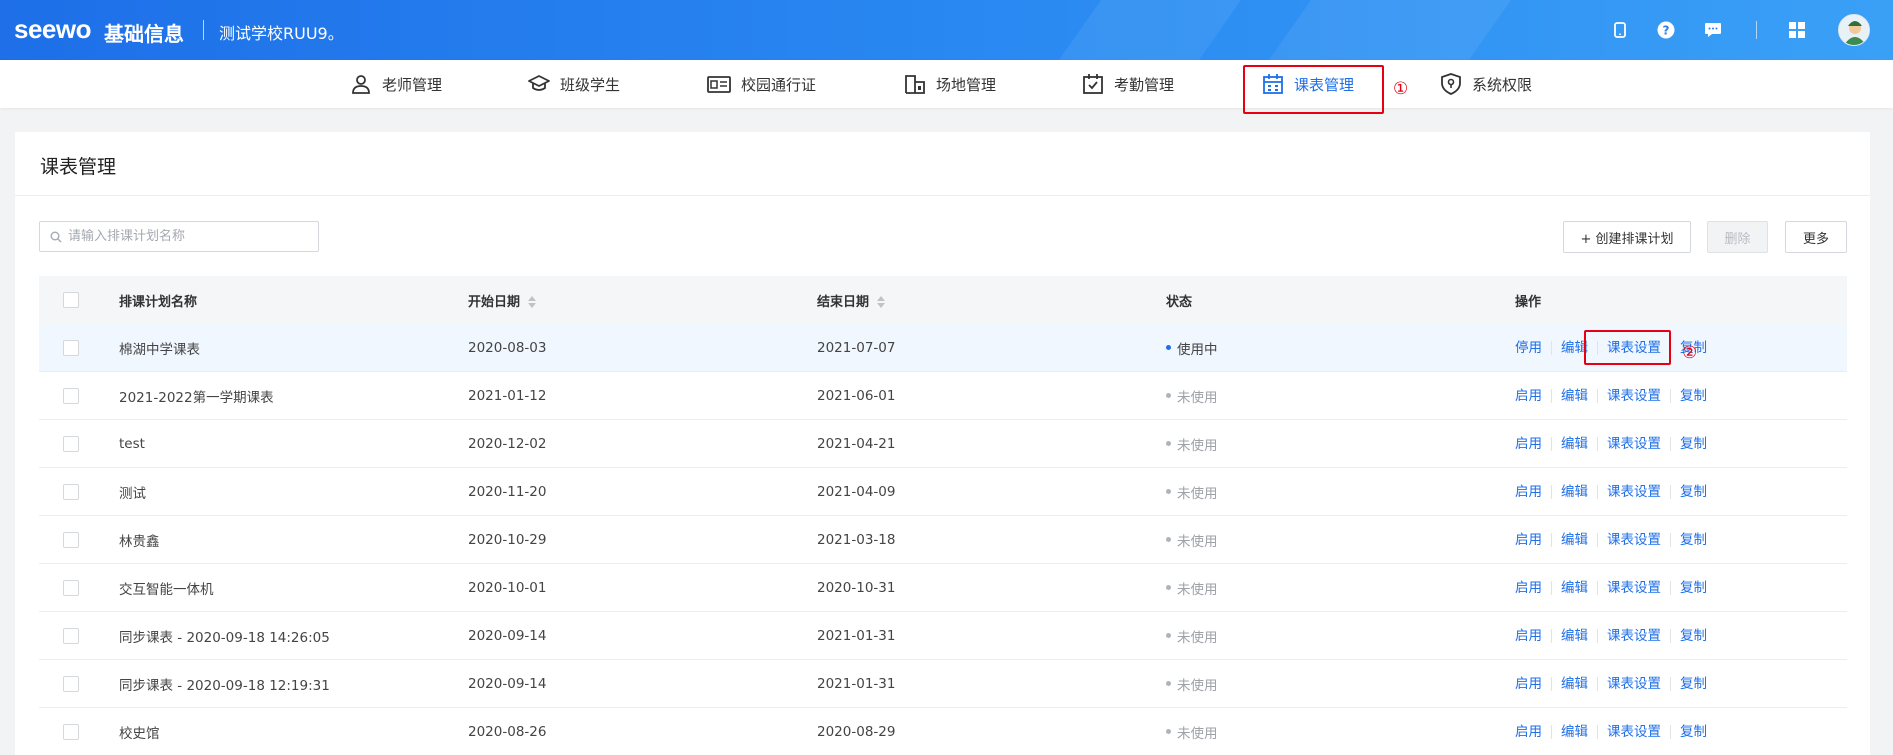 Image resolution: width=1893 pixels, height=755 pixels. Describe the element at coordinates (642, 300) in the screenshot. I see `column-header-start: 开始日期` at that location.